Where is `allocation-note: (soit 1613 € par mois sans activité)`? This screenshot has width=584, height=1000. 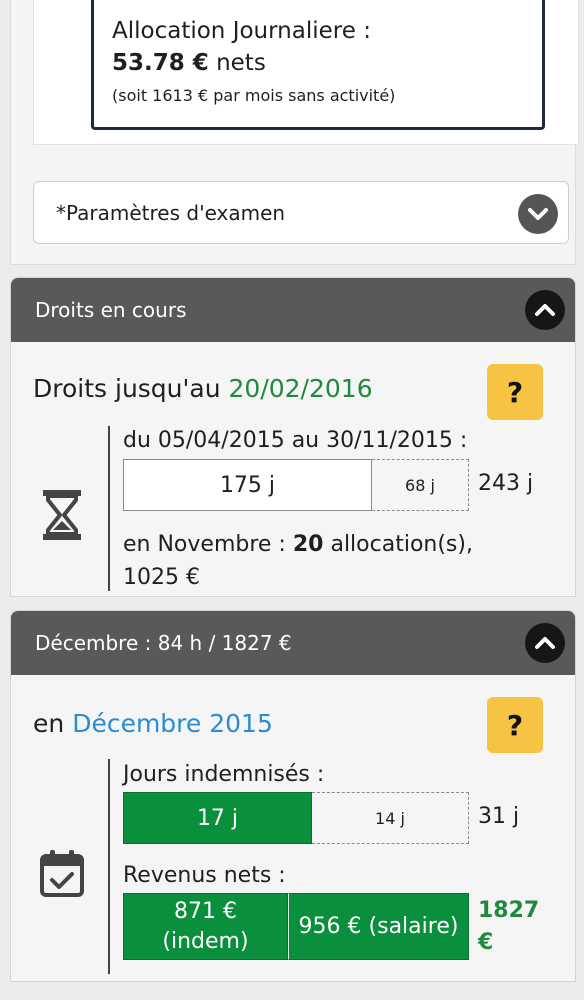
allocation-note: (soit 1613 € par mois sans activité) is located at coordinates (254, 95).